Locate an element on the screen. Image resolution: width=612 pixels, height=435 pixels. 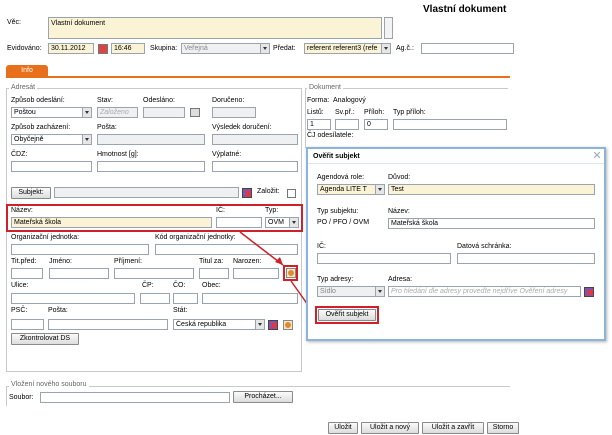
evidovano-label: Evidováno: is located at coordinates (24, 48).